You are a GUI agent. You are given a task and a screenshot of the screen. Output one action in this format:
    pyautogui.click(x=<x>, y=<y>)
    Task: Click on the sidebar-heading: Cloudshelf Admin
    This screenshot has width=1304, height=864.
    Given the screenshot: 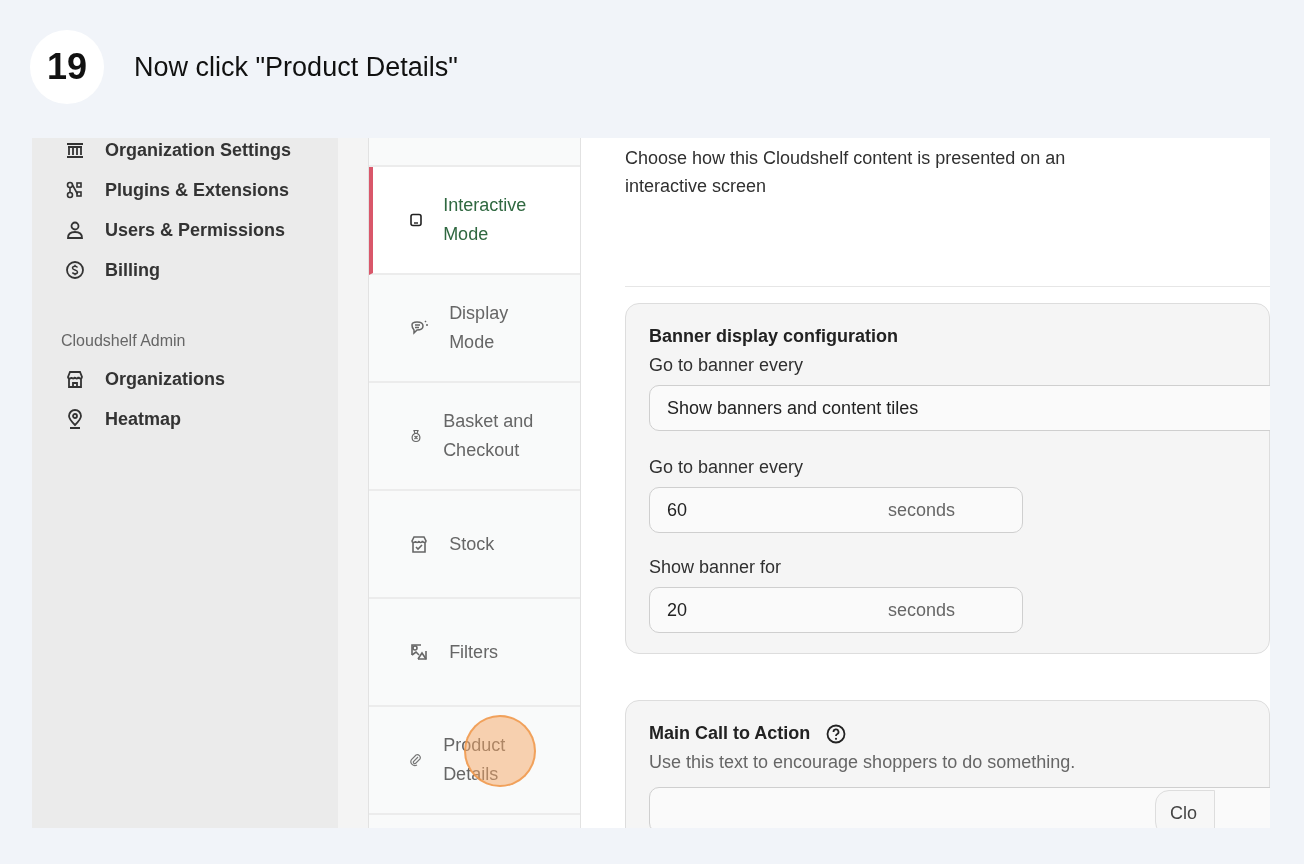 What is the action you would take?
    pyautogui.click(x=124, y=341)
    